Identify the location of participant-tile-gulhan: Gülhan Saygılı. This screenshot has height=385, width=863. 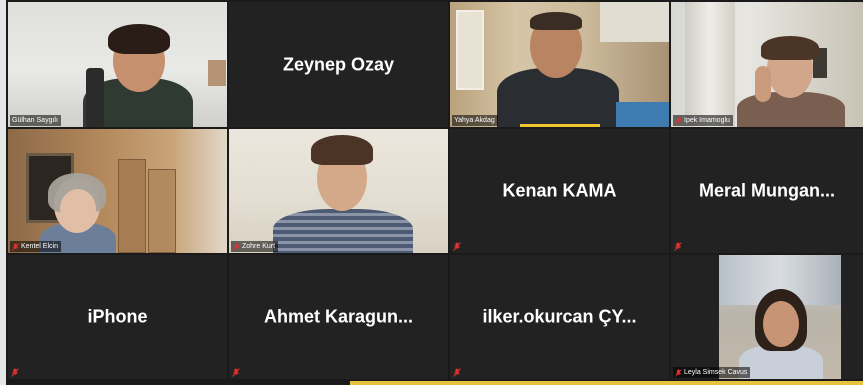
(117, 64).